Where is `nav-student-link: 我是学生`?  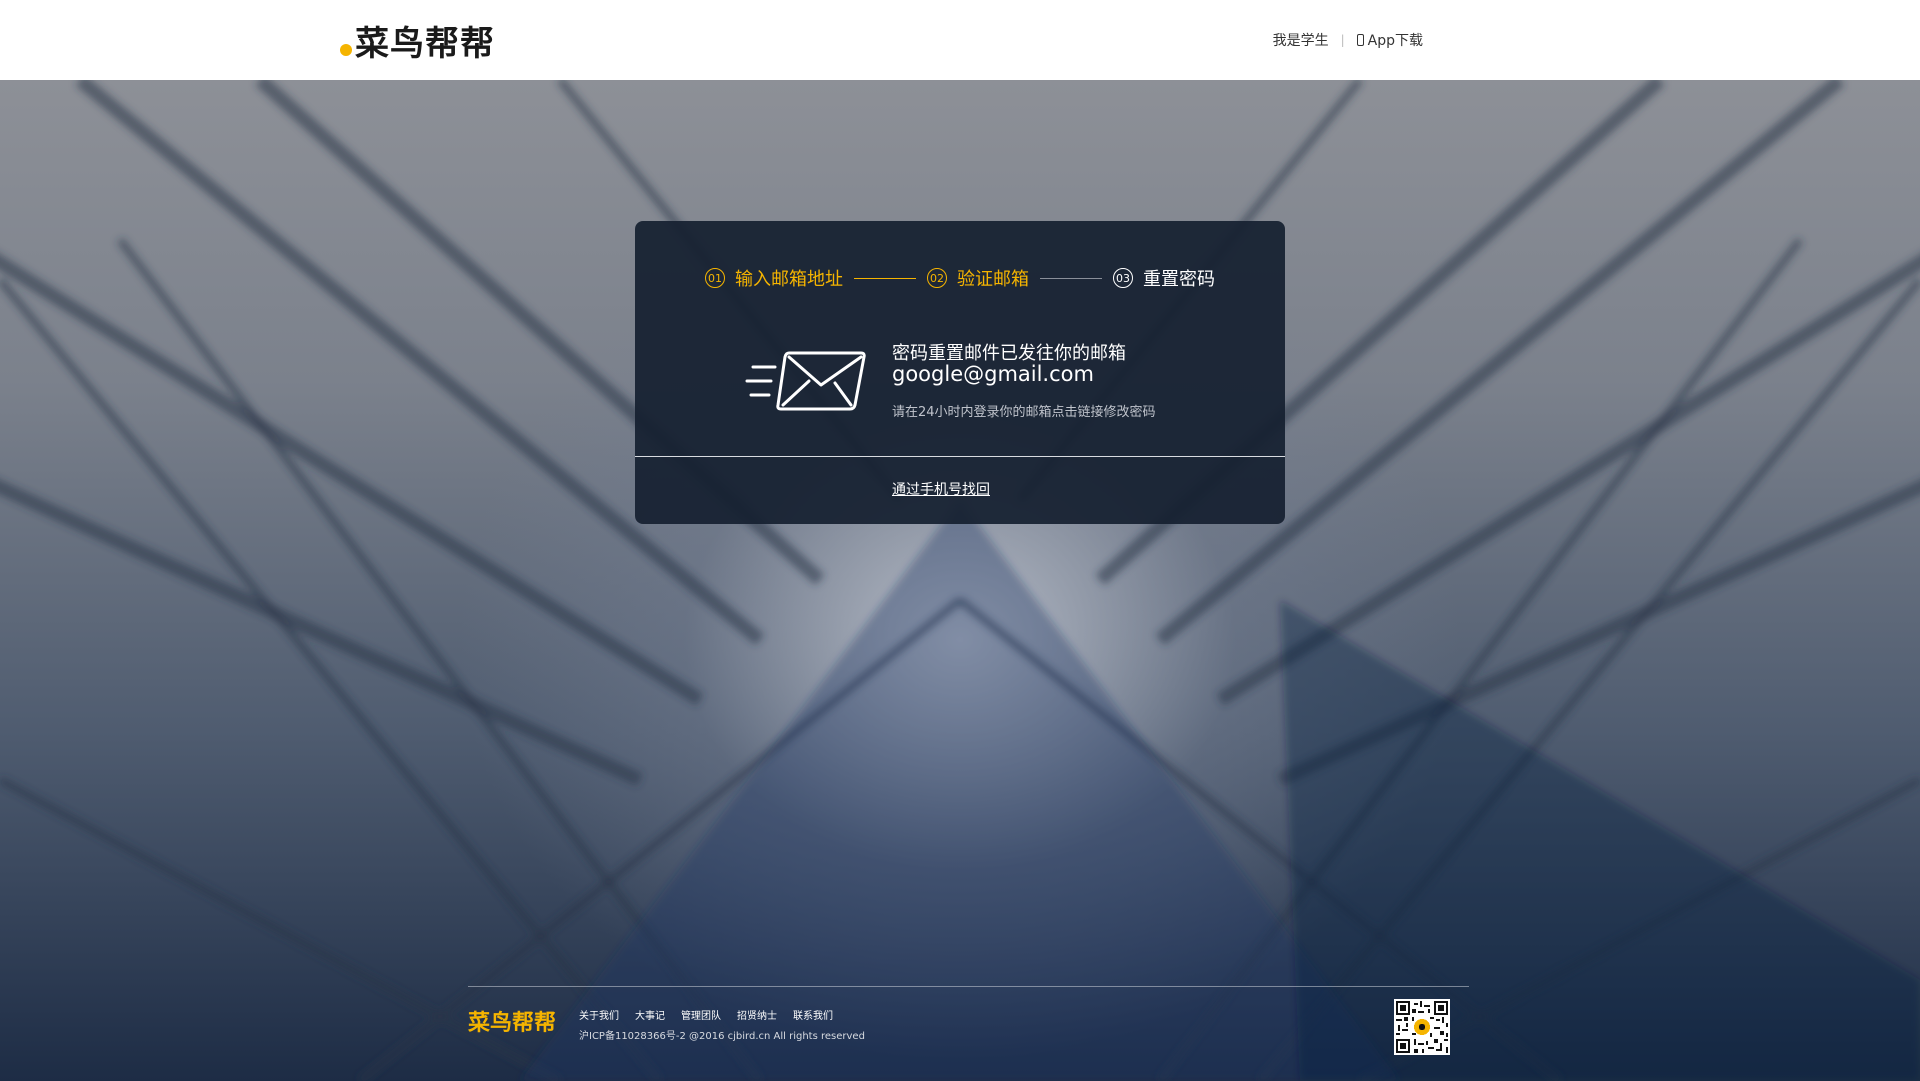 nav-student-link: 我是学生 is located at coordinates (1301, 40).